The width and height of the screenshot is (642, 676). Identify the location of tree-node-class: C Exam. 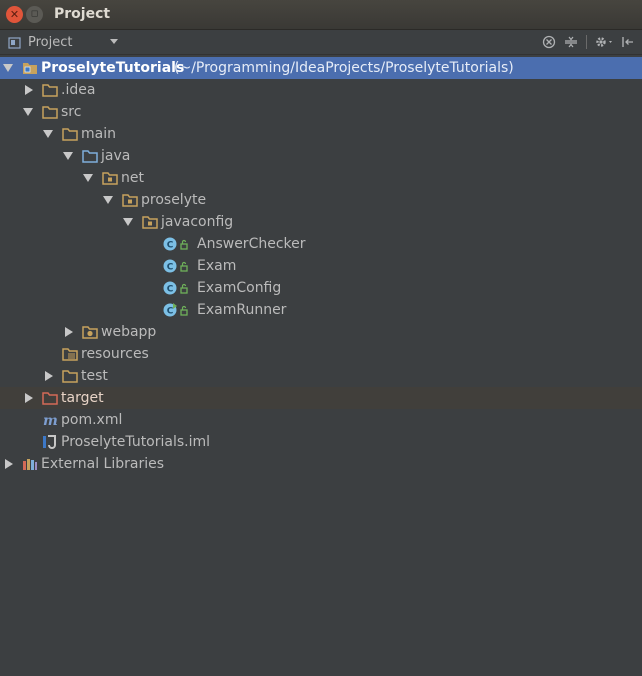
(321, 266).